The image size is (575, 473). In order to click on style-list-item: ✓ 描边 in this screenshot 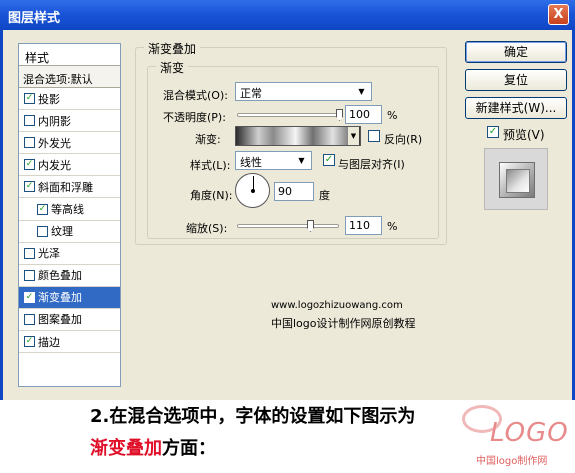, I will do `click(69, 342)`.